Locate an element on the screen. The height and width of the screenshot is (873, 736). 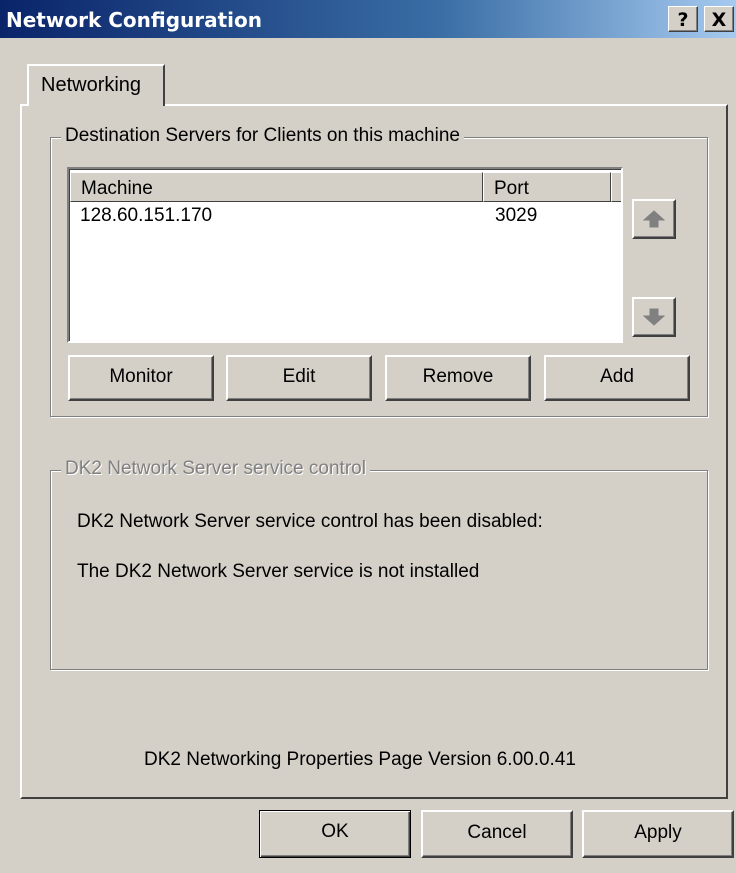
cancel-button: Cancel is located at coordinates (497, 834).